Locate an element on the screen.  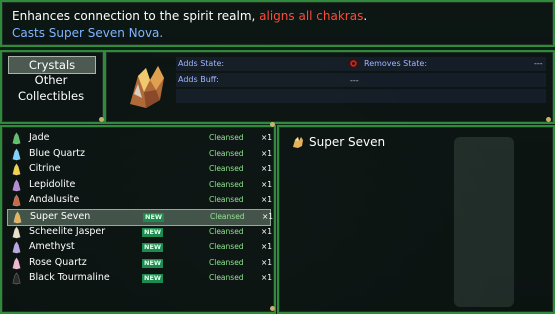
item-name: Amethyst is located at coordinates (52, 247).